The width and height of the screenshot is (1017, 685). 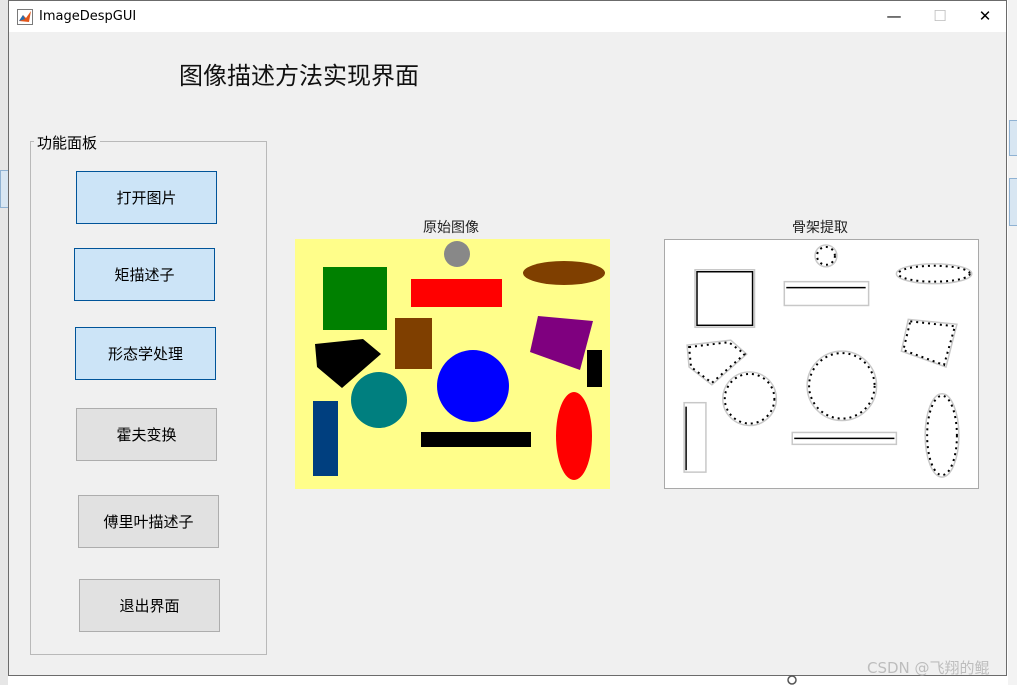 What do you see at coordinates (821, 364) in the screenshot?
I see `skeleton-image` at bounding box center [821, 364].